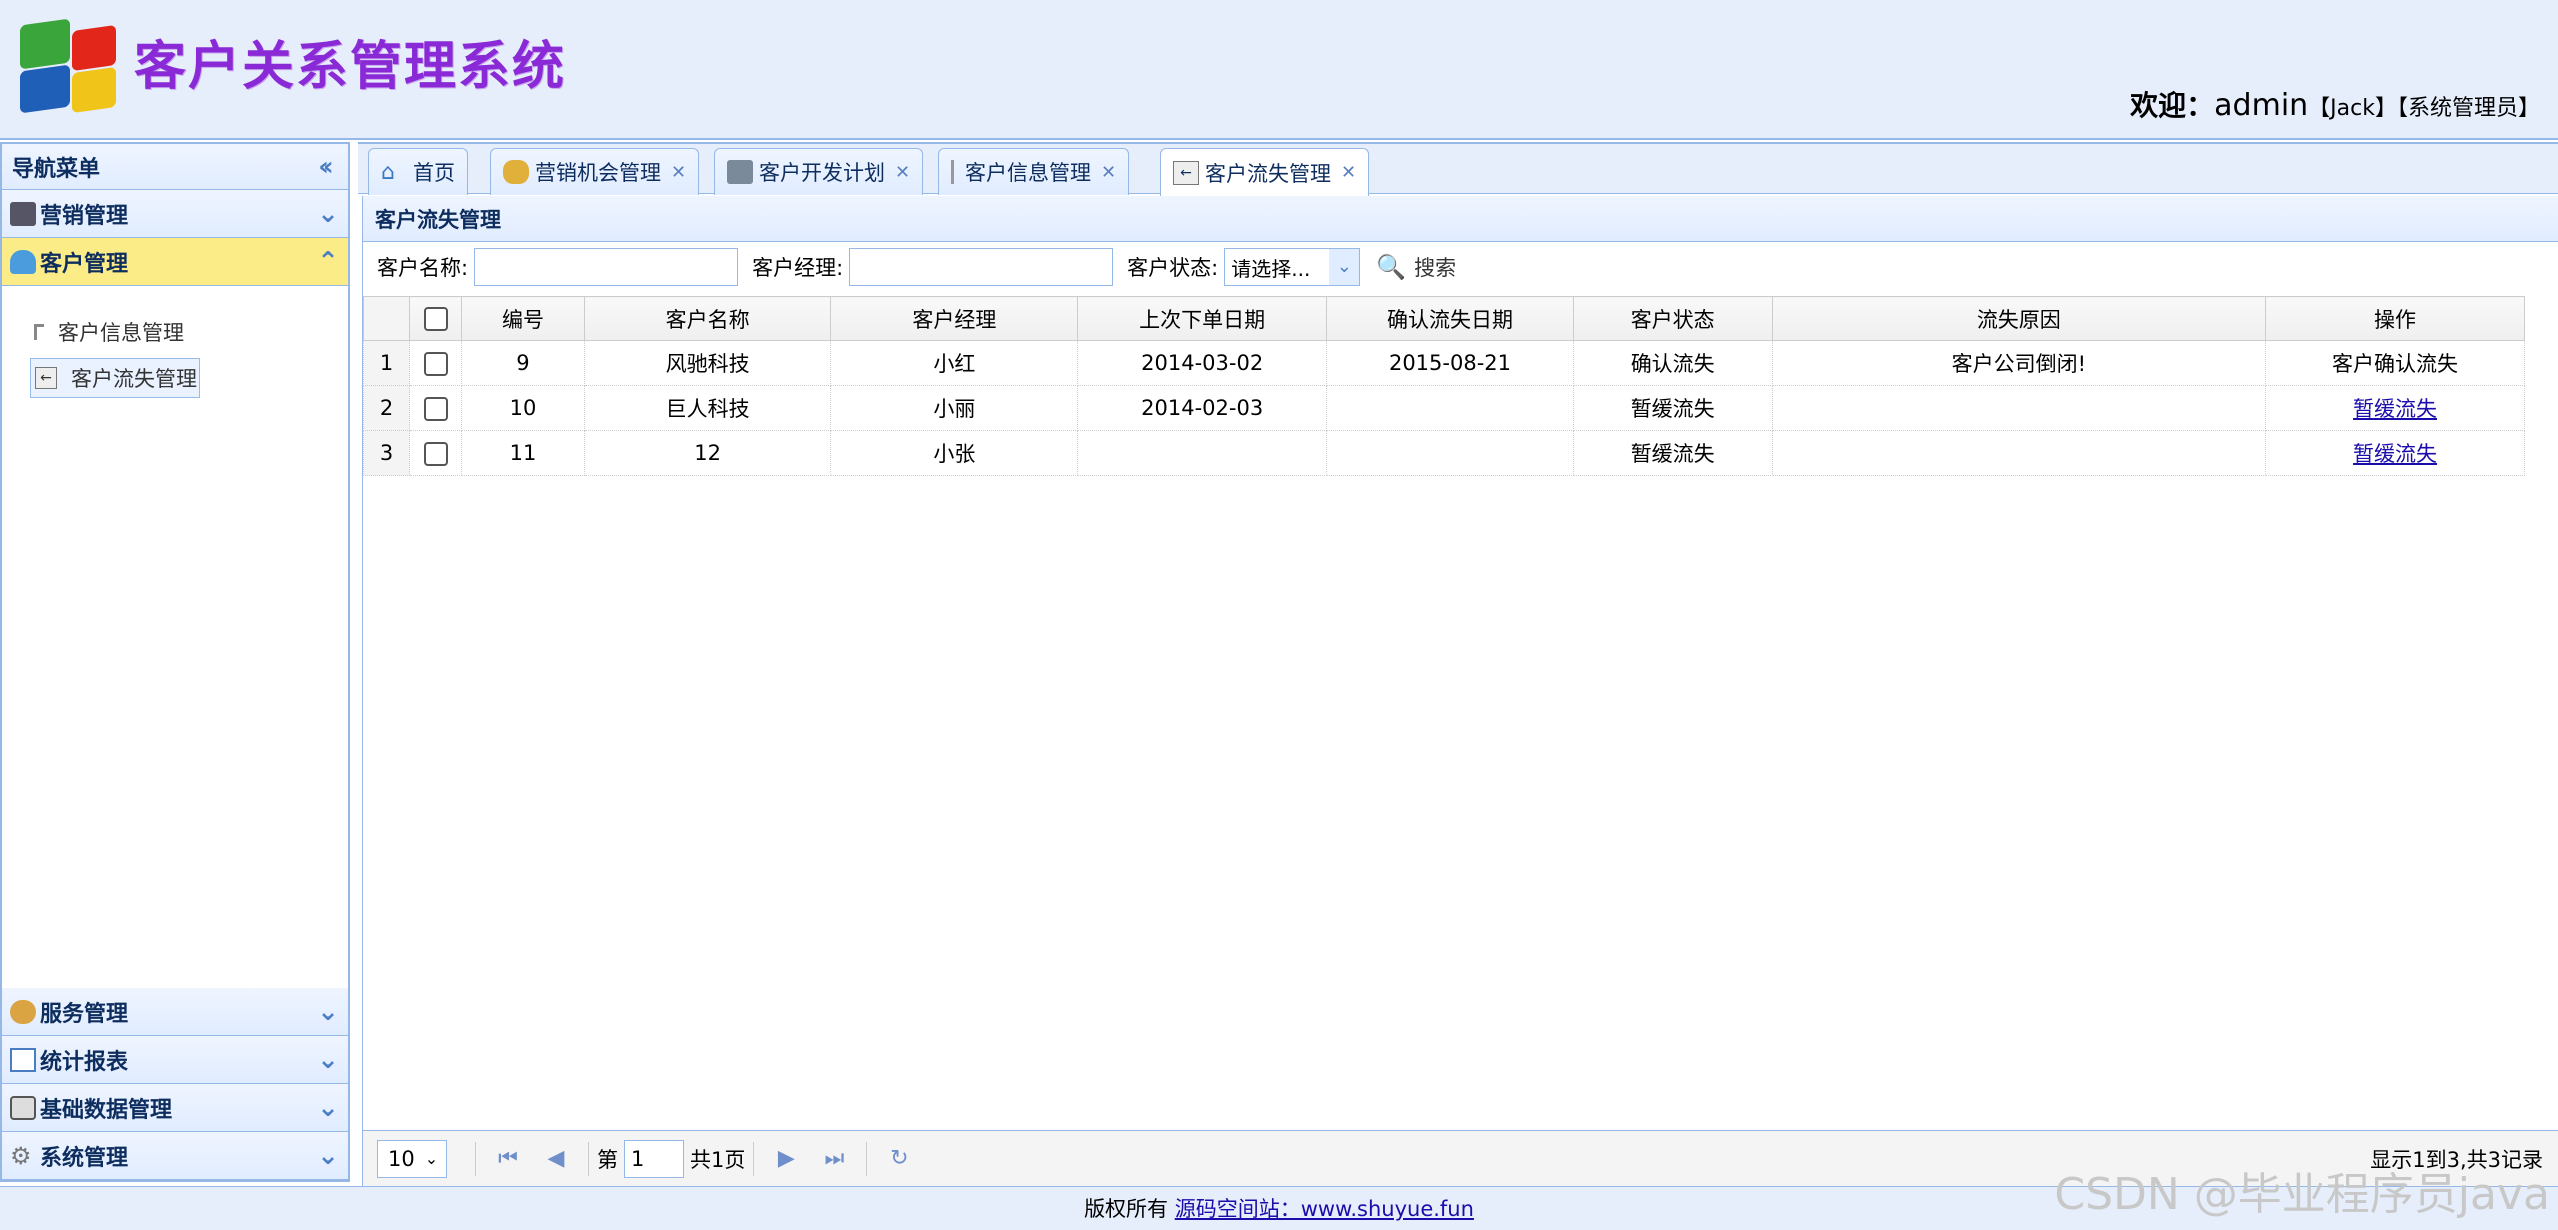  Describe the element at coordinates (654, 1158) in the screenshot. I see `page-number-input: 1` at that location.